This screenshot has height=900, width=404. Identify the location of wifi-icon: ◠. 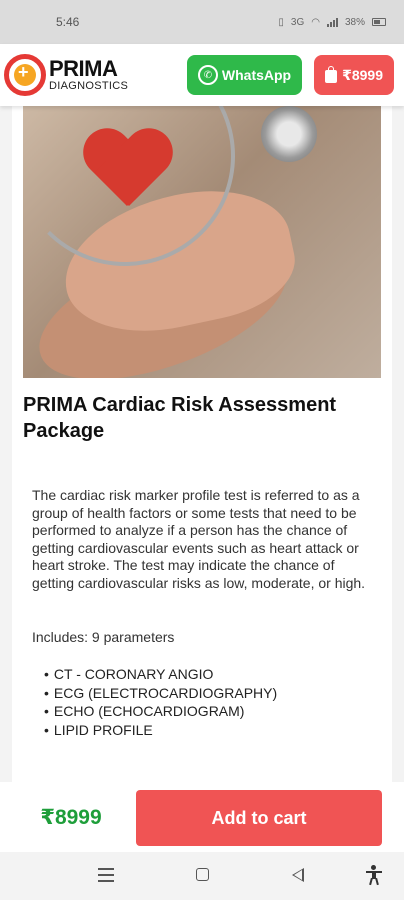
(315, 22).